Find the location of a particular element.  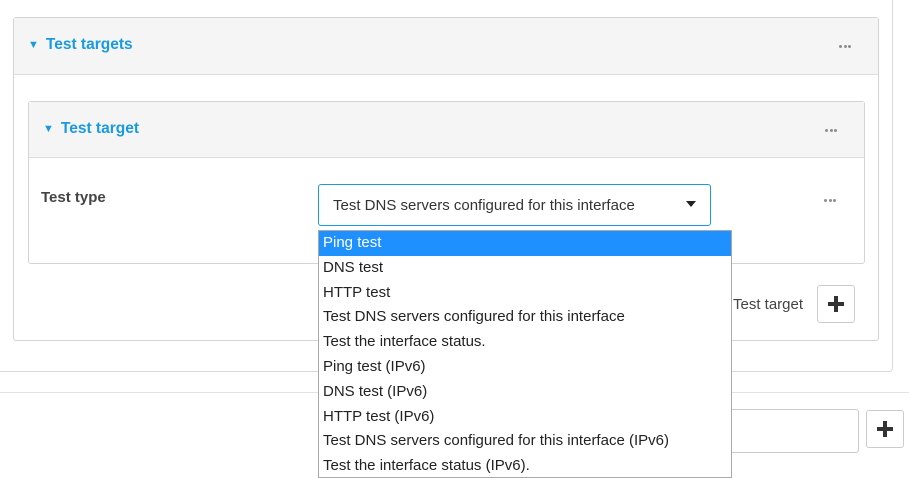

add-test-target-label: Test target is located at coordinates (768, 304).